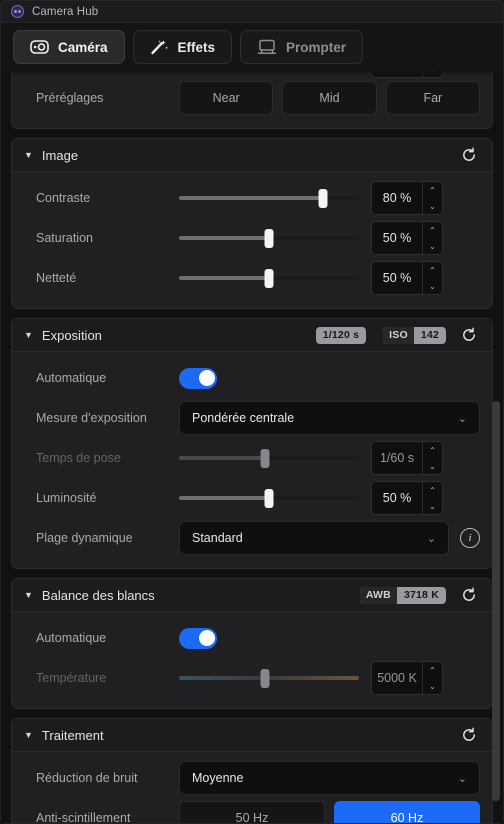 The width and height of the screenshot is (504, 824). I want to click on shutter-stepper: ⌃ ⌄, so click(432, 458).